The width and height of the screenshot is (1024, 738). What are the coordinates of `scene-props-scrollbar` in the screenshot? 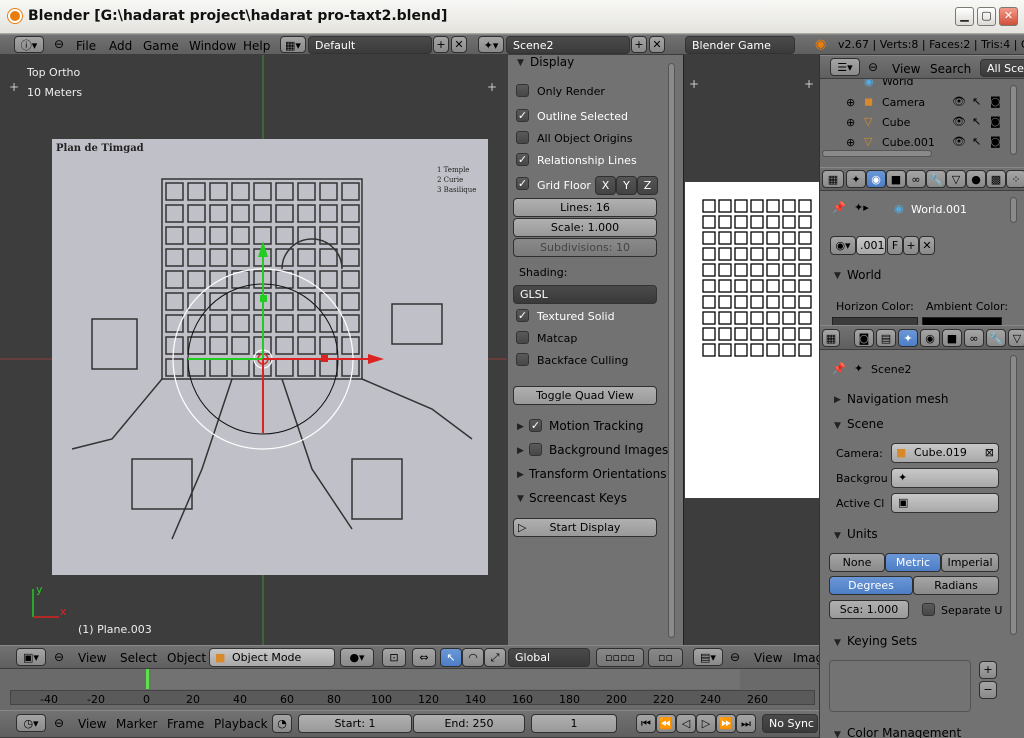 It's located at (1013, 495).